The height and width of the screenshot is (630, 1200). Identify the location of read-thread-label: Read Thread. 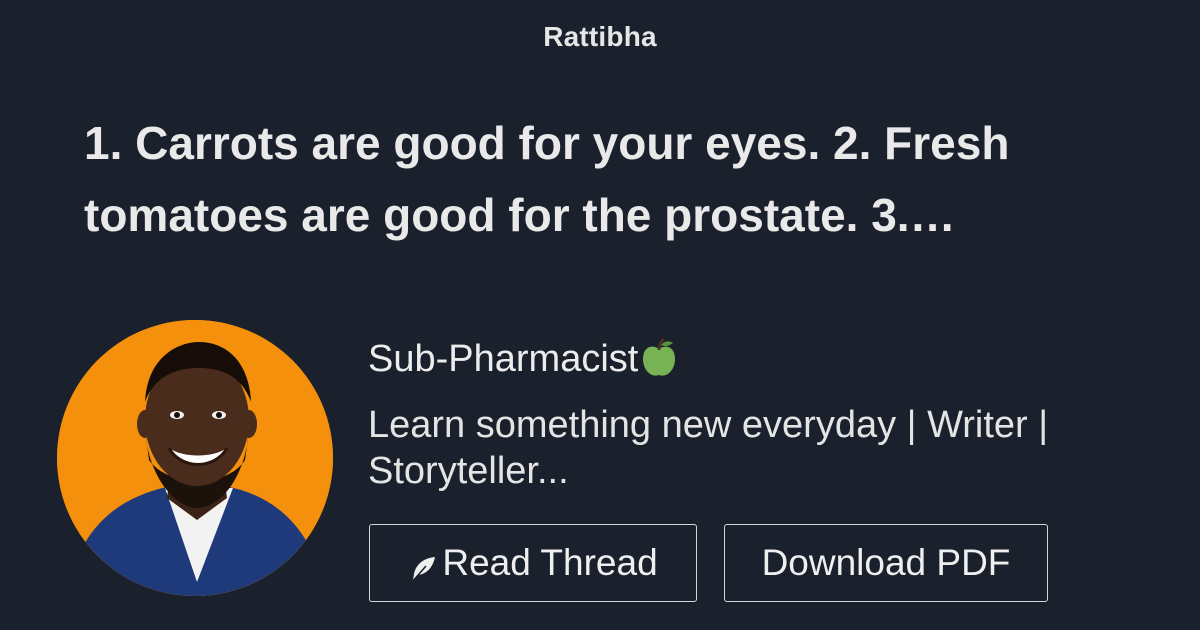
(550, 562).